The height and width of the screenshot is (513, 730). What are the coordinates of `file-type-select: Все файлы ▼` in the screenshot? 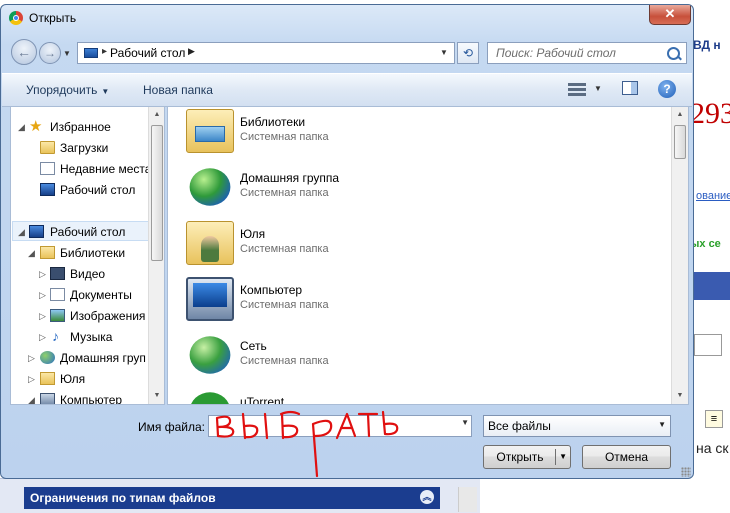 It's located at (577, 426).